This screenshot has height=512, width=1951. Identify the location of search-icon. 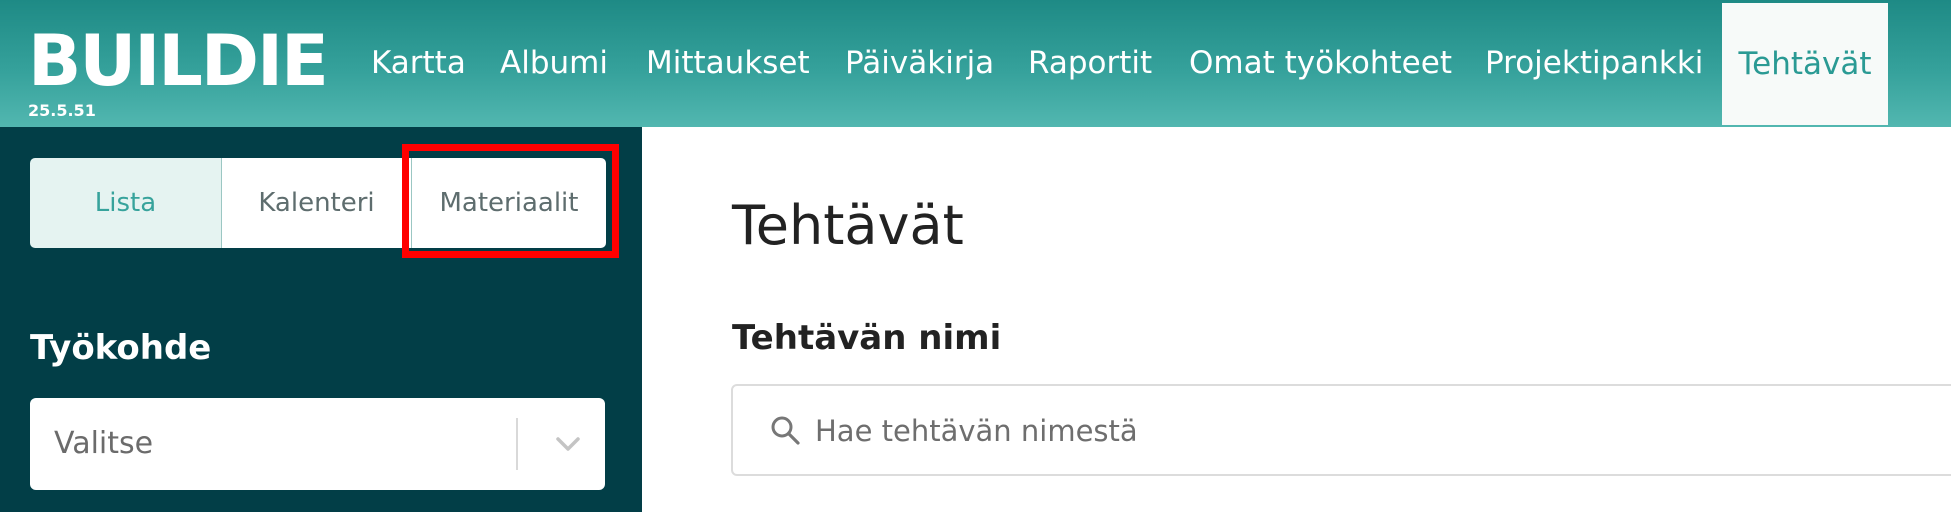
(786, 431).